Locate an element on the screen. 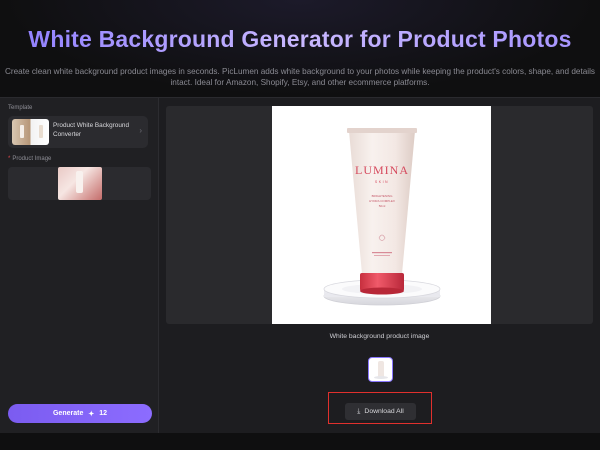  template-thumbnail is located at coordinates (30, 132).